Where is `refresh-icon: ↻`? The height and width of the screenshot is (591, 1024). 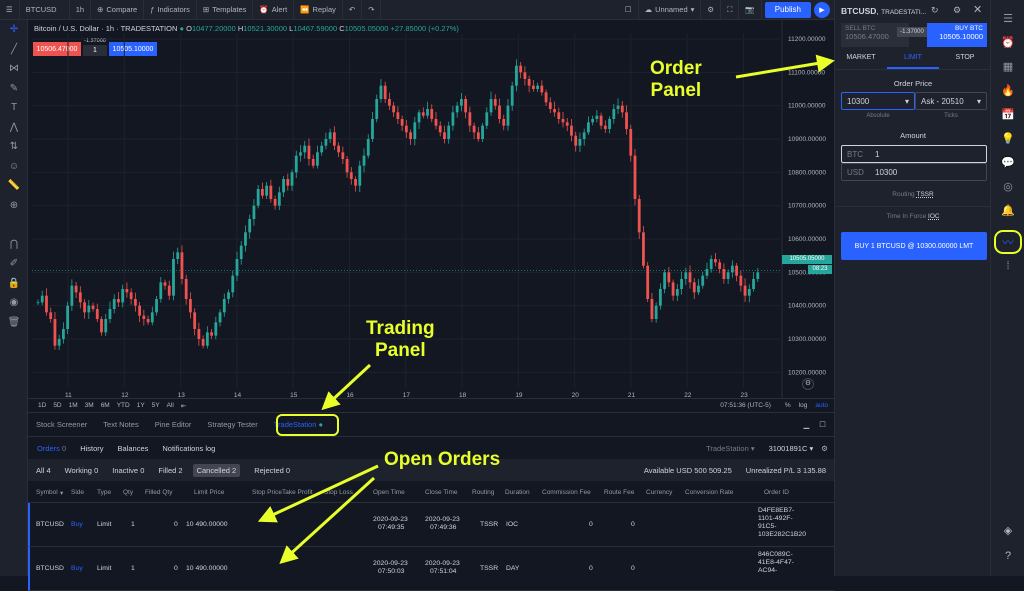
refresh-icon: ↻ is located at coordinates (935, 10).